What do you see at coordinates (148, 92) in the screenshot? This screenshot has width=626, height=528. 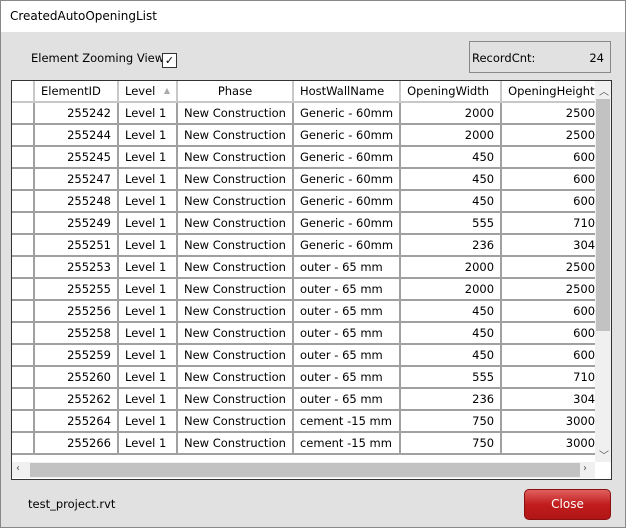 I see `column-header: Level ▲` at bounding box center [148, 92].